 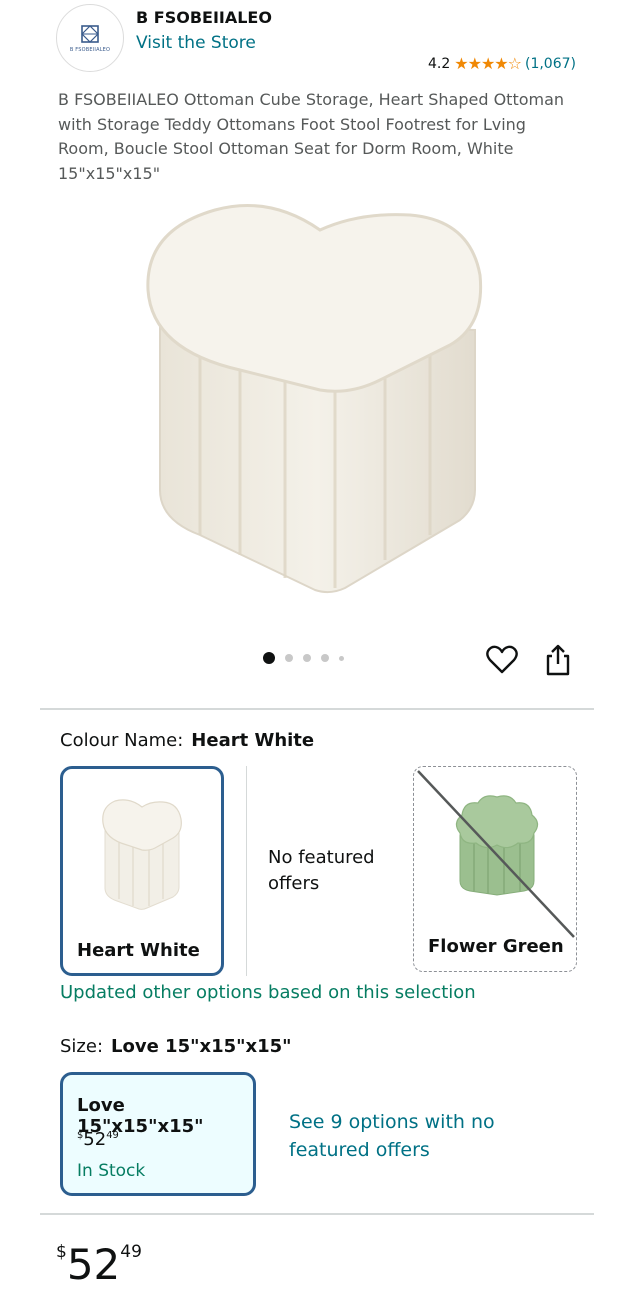 I want to click on colour-label: Colour Name:, so click(x=122, y=740).